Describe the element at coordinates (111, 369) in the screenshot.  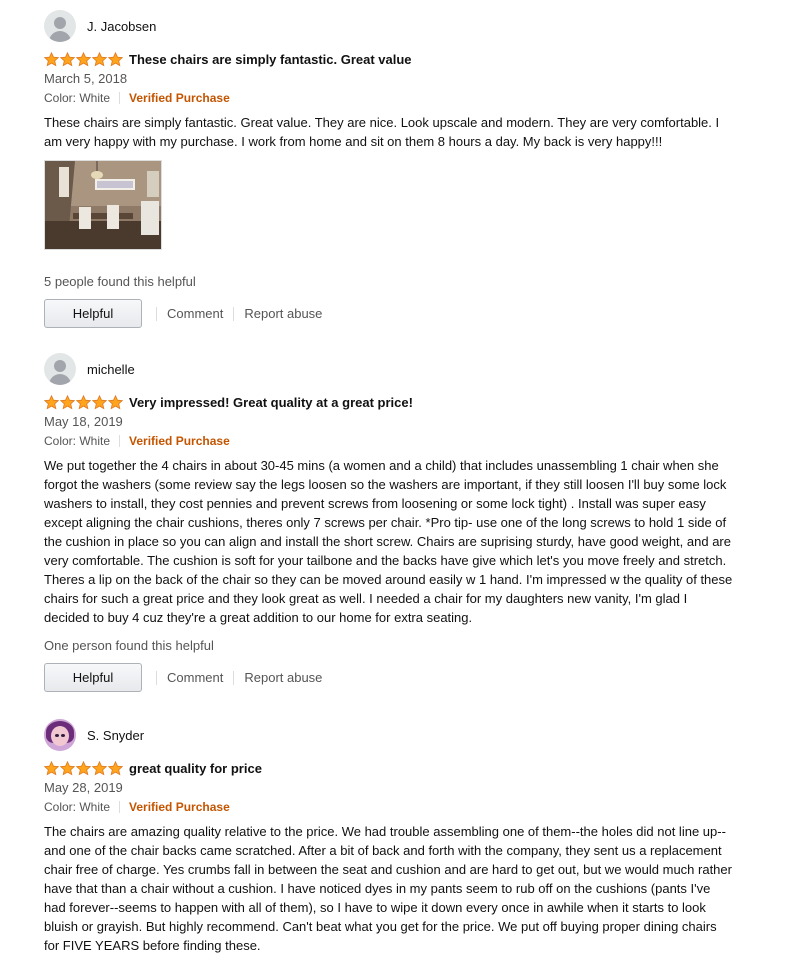
I see `reviewer-name: michelle` at that location.